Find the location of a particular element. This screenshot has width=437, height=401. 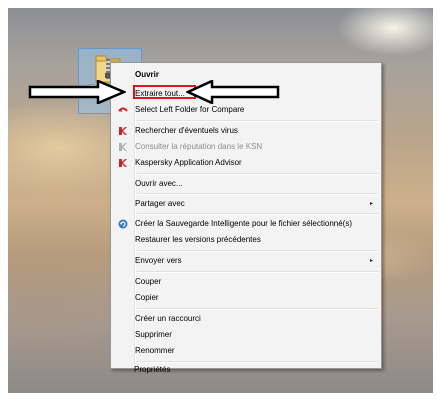

menu-item-creer-raccourci: Créer un raccourci is located at coordinates (246, 319).